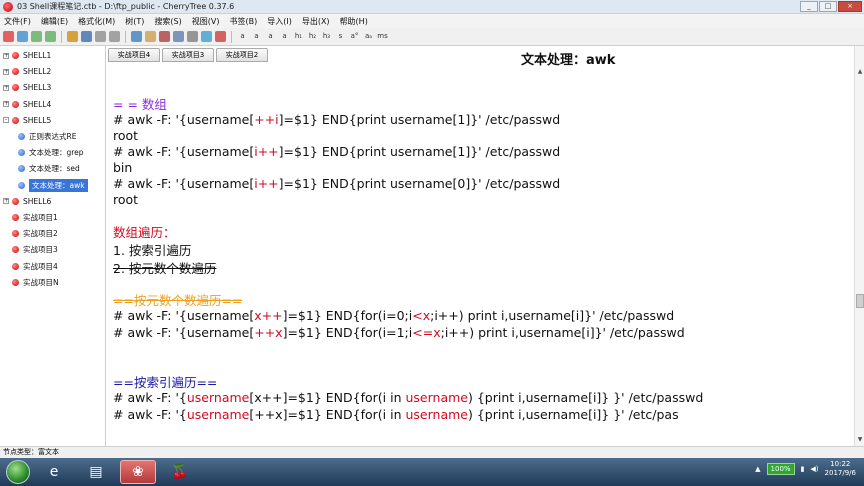 This screenshot has width=864, height=486. I want to click on network-icon: ▮, so click(803, 469).